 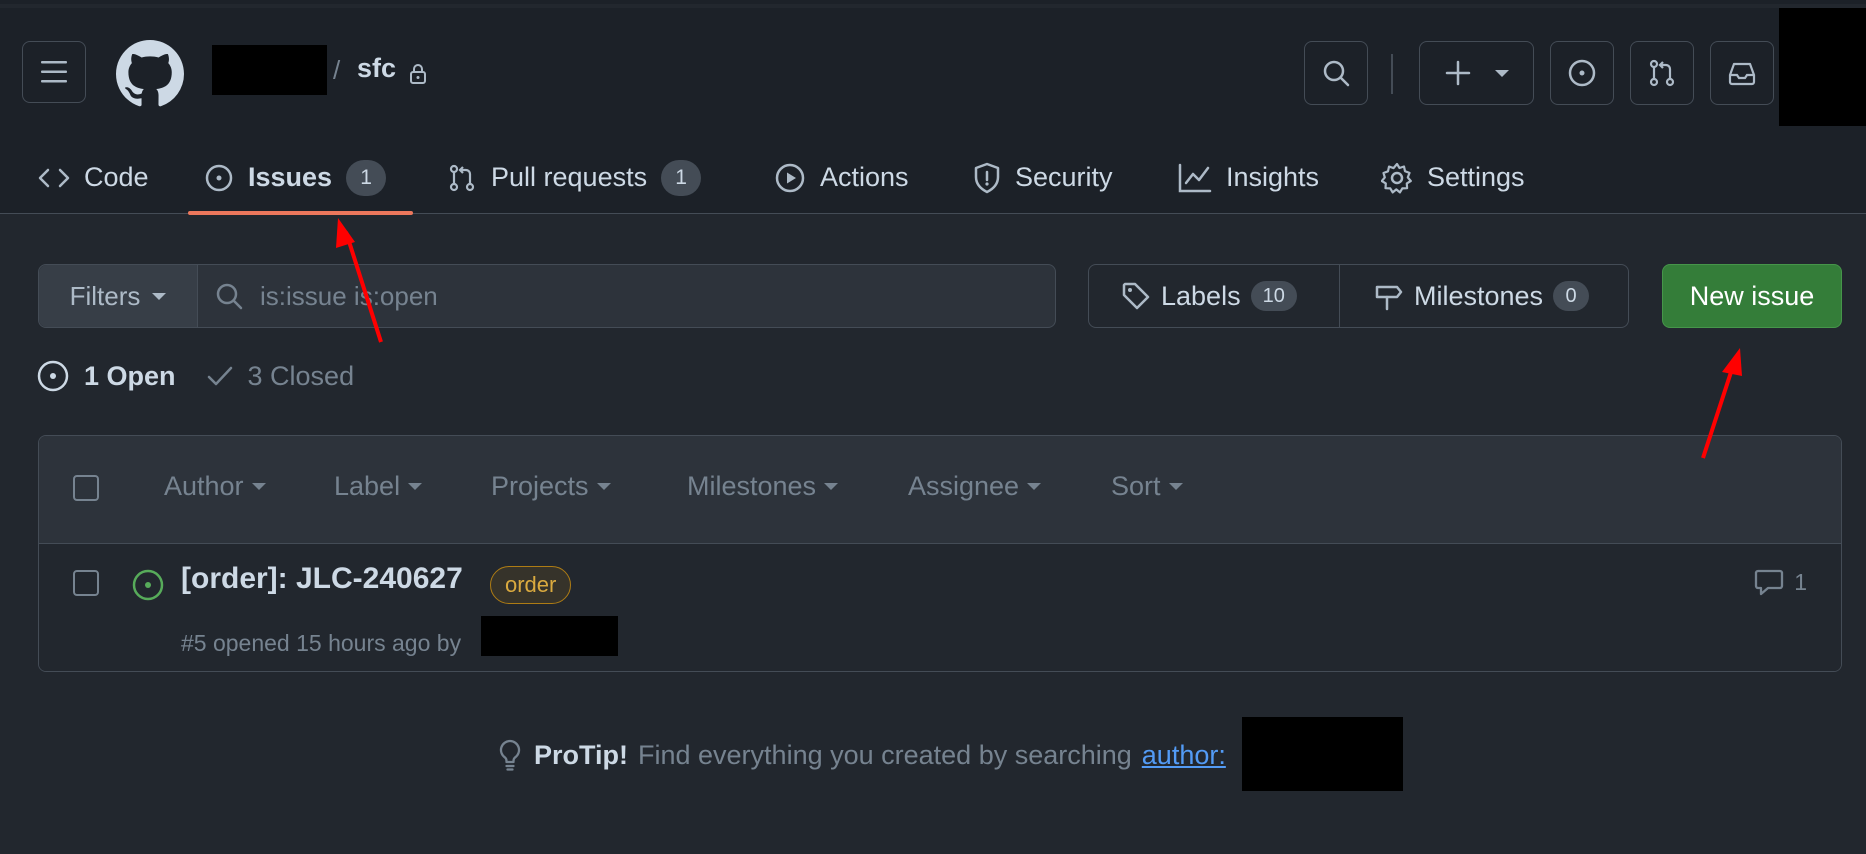 I want to click on gear-icon, so click(x=1396, y=177).